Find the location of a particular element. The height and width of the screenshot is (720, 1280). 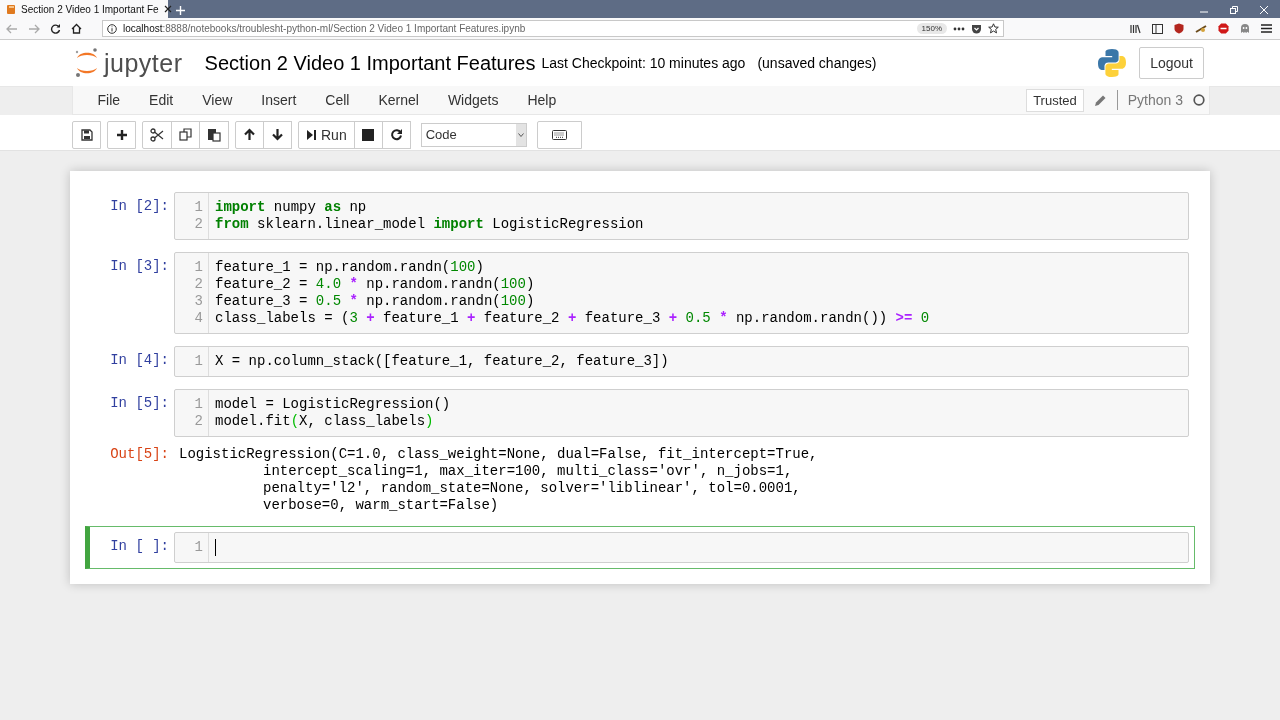

paste-button is located at coordinates (214, 134).